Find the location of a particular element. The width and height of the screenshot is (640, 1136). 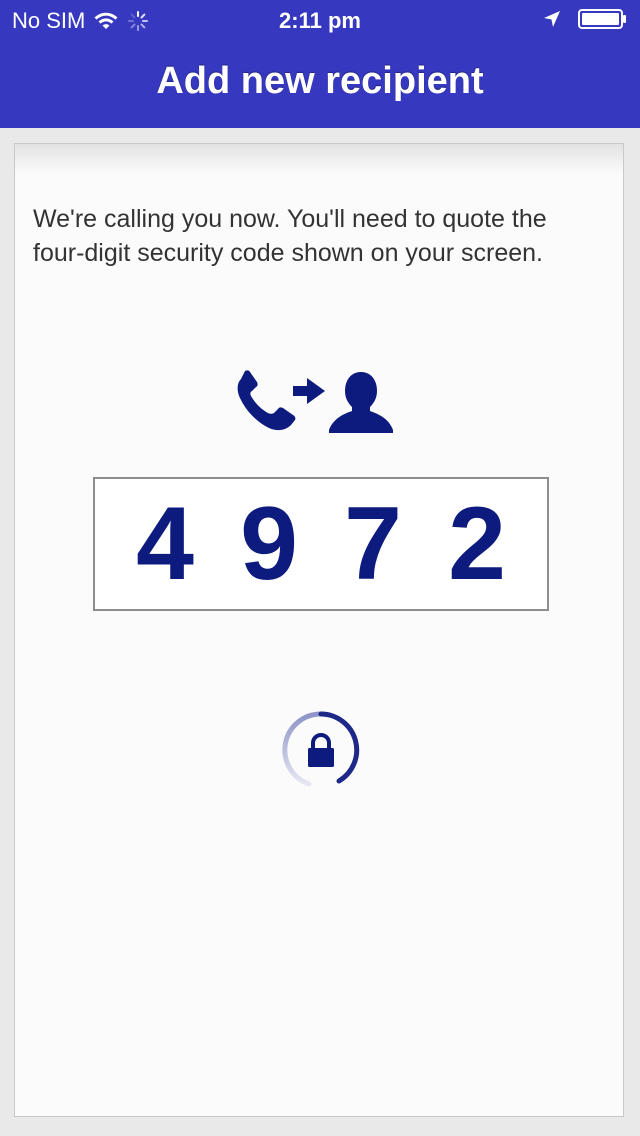

security-code-digit: 4 is located at coordinates (165, 544).